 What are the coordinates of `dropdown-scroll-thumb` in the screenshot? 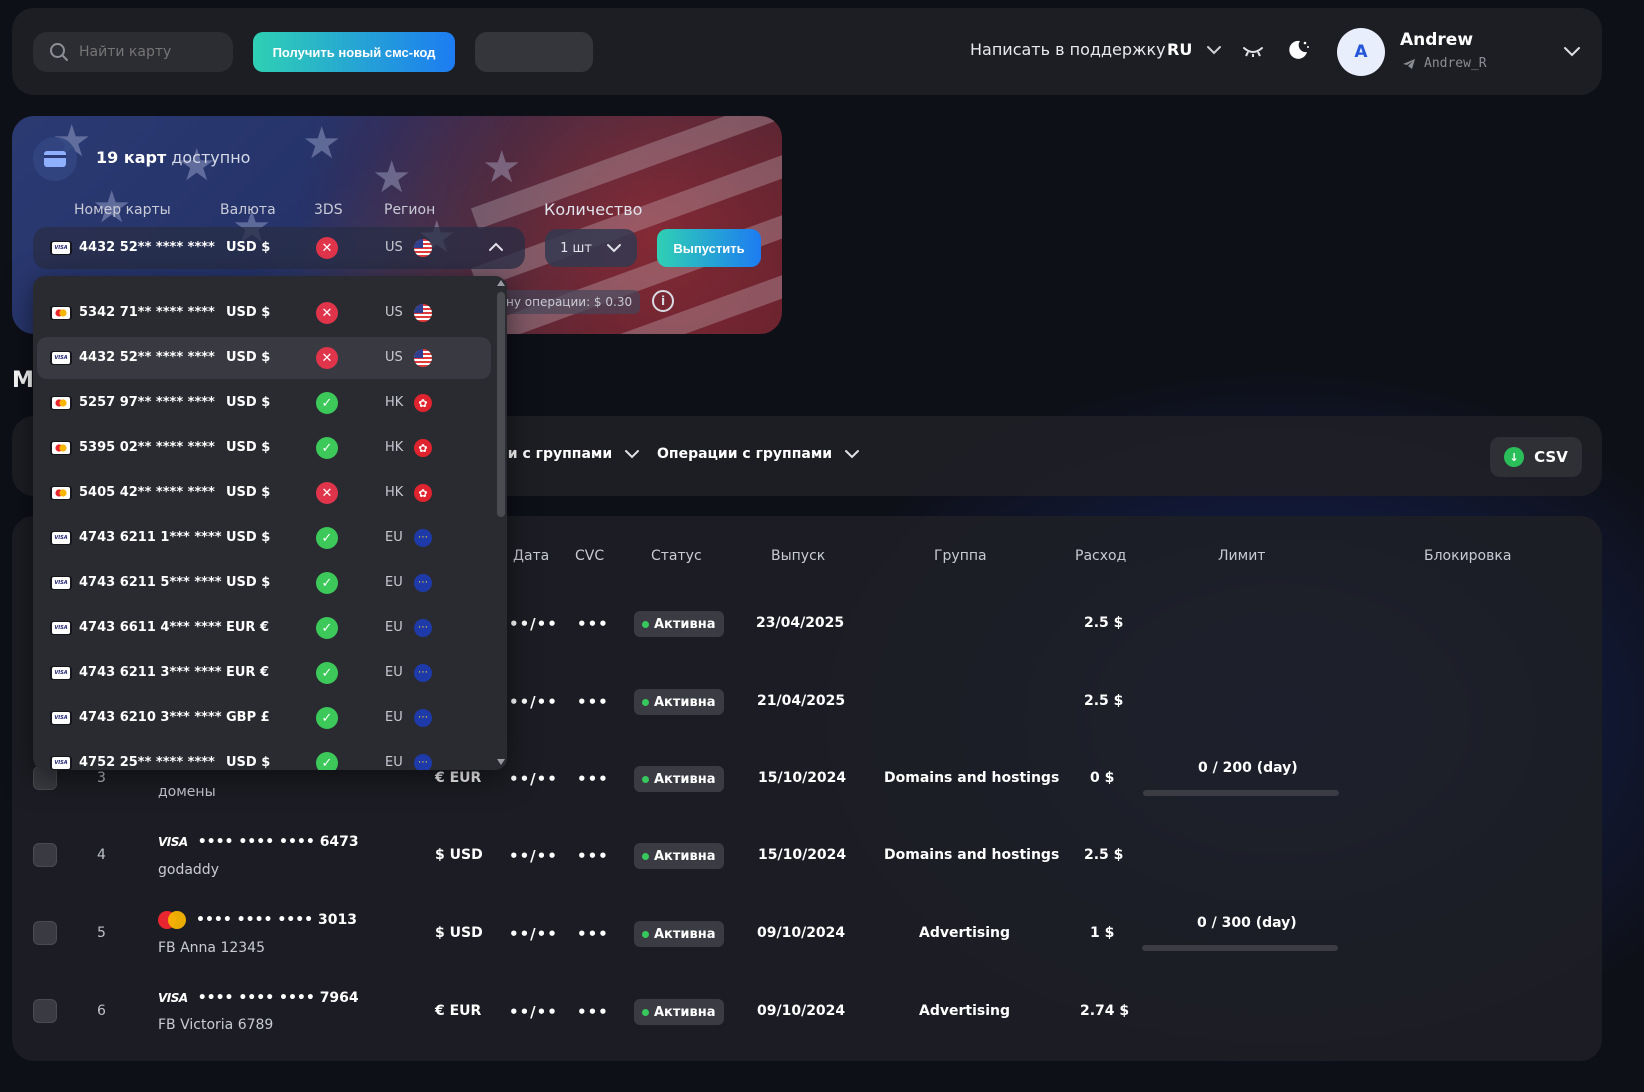 It's located at (501, 404).